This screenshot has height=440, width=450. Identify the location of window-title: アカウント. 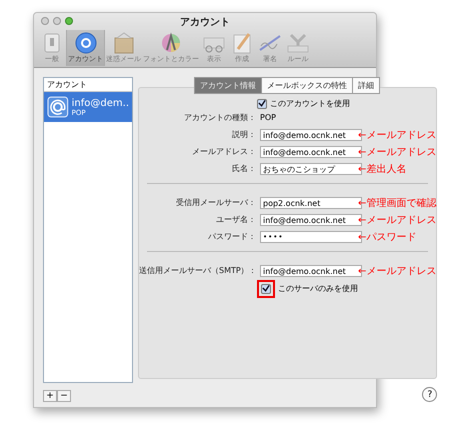
(205, 22).